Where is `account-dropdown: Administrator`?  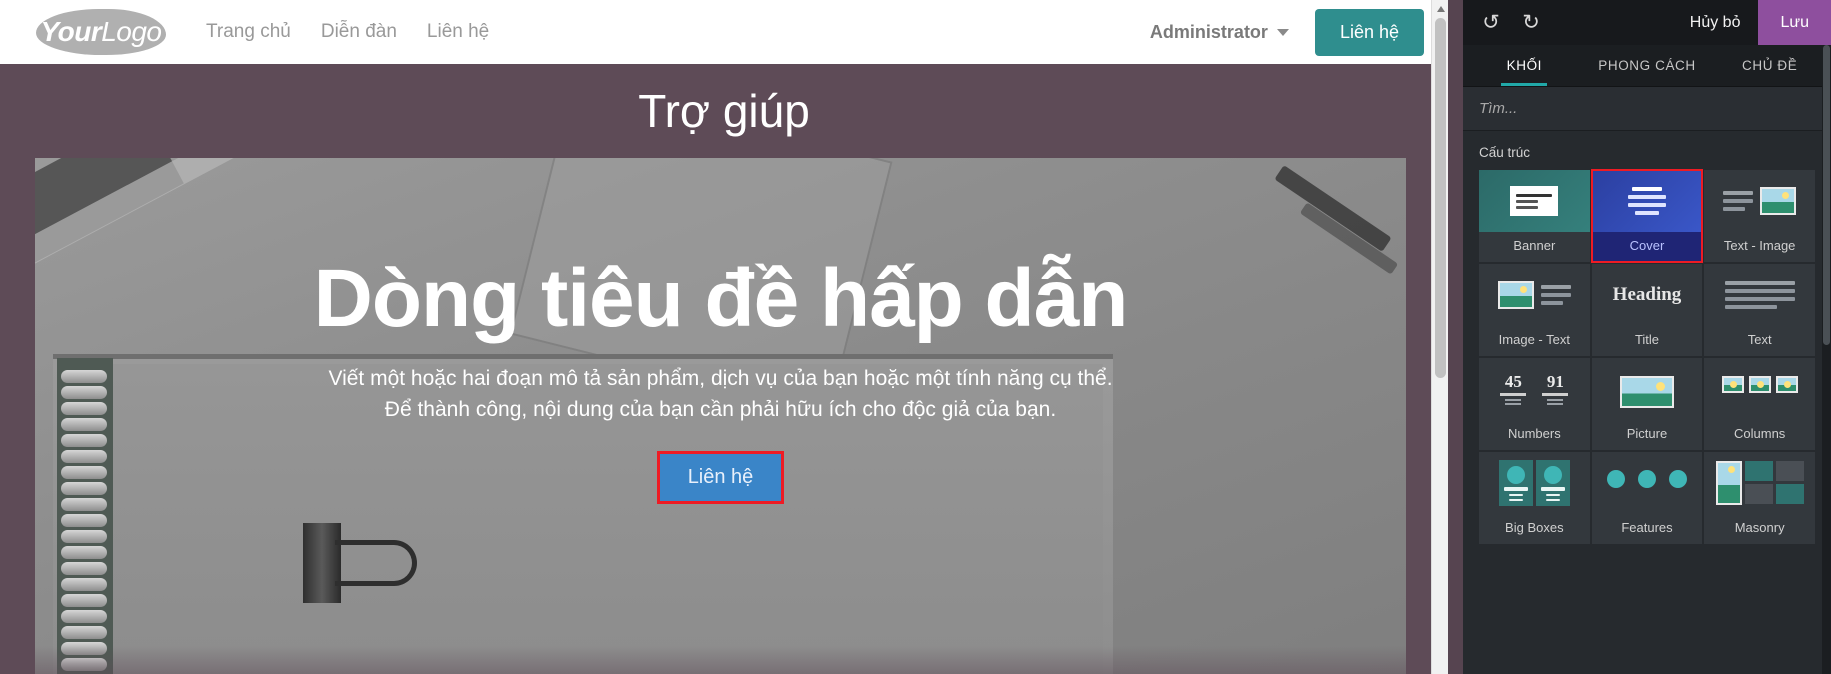
account-dropdown: Administrator is located at coordinates (1219, 32).